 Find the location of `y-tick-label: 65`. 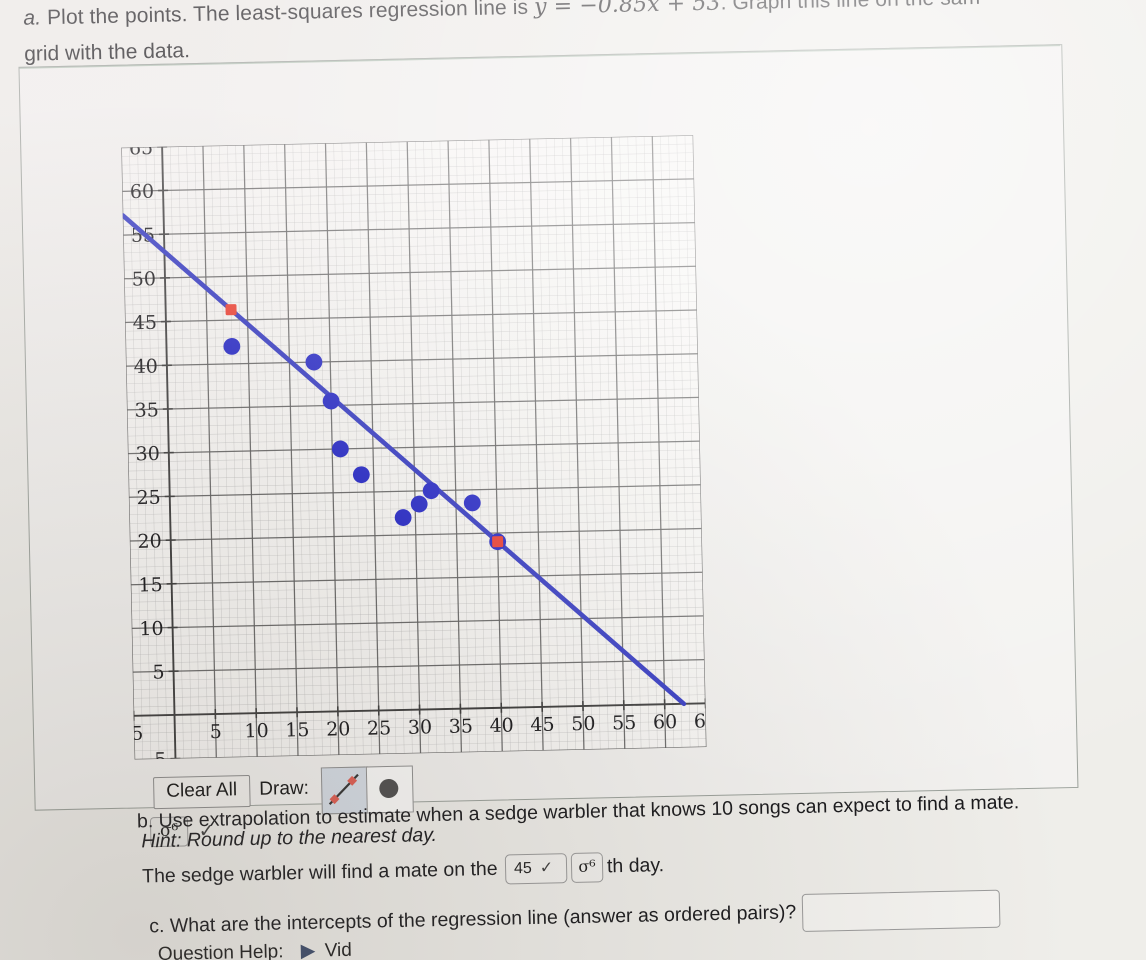

y-tick-label: 65 is located at coordinates (141, 148).